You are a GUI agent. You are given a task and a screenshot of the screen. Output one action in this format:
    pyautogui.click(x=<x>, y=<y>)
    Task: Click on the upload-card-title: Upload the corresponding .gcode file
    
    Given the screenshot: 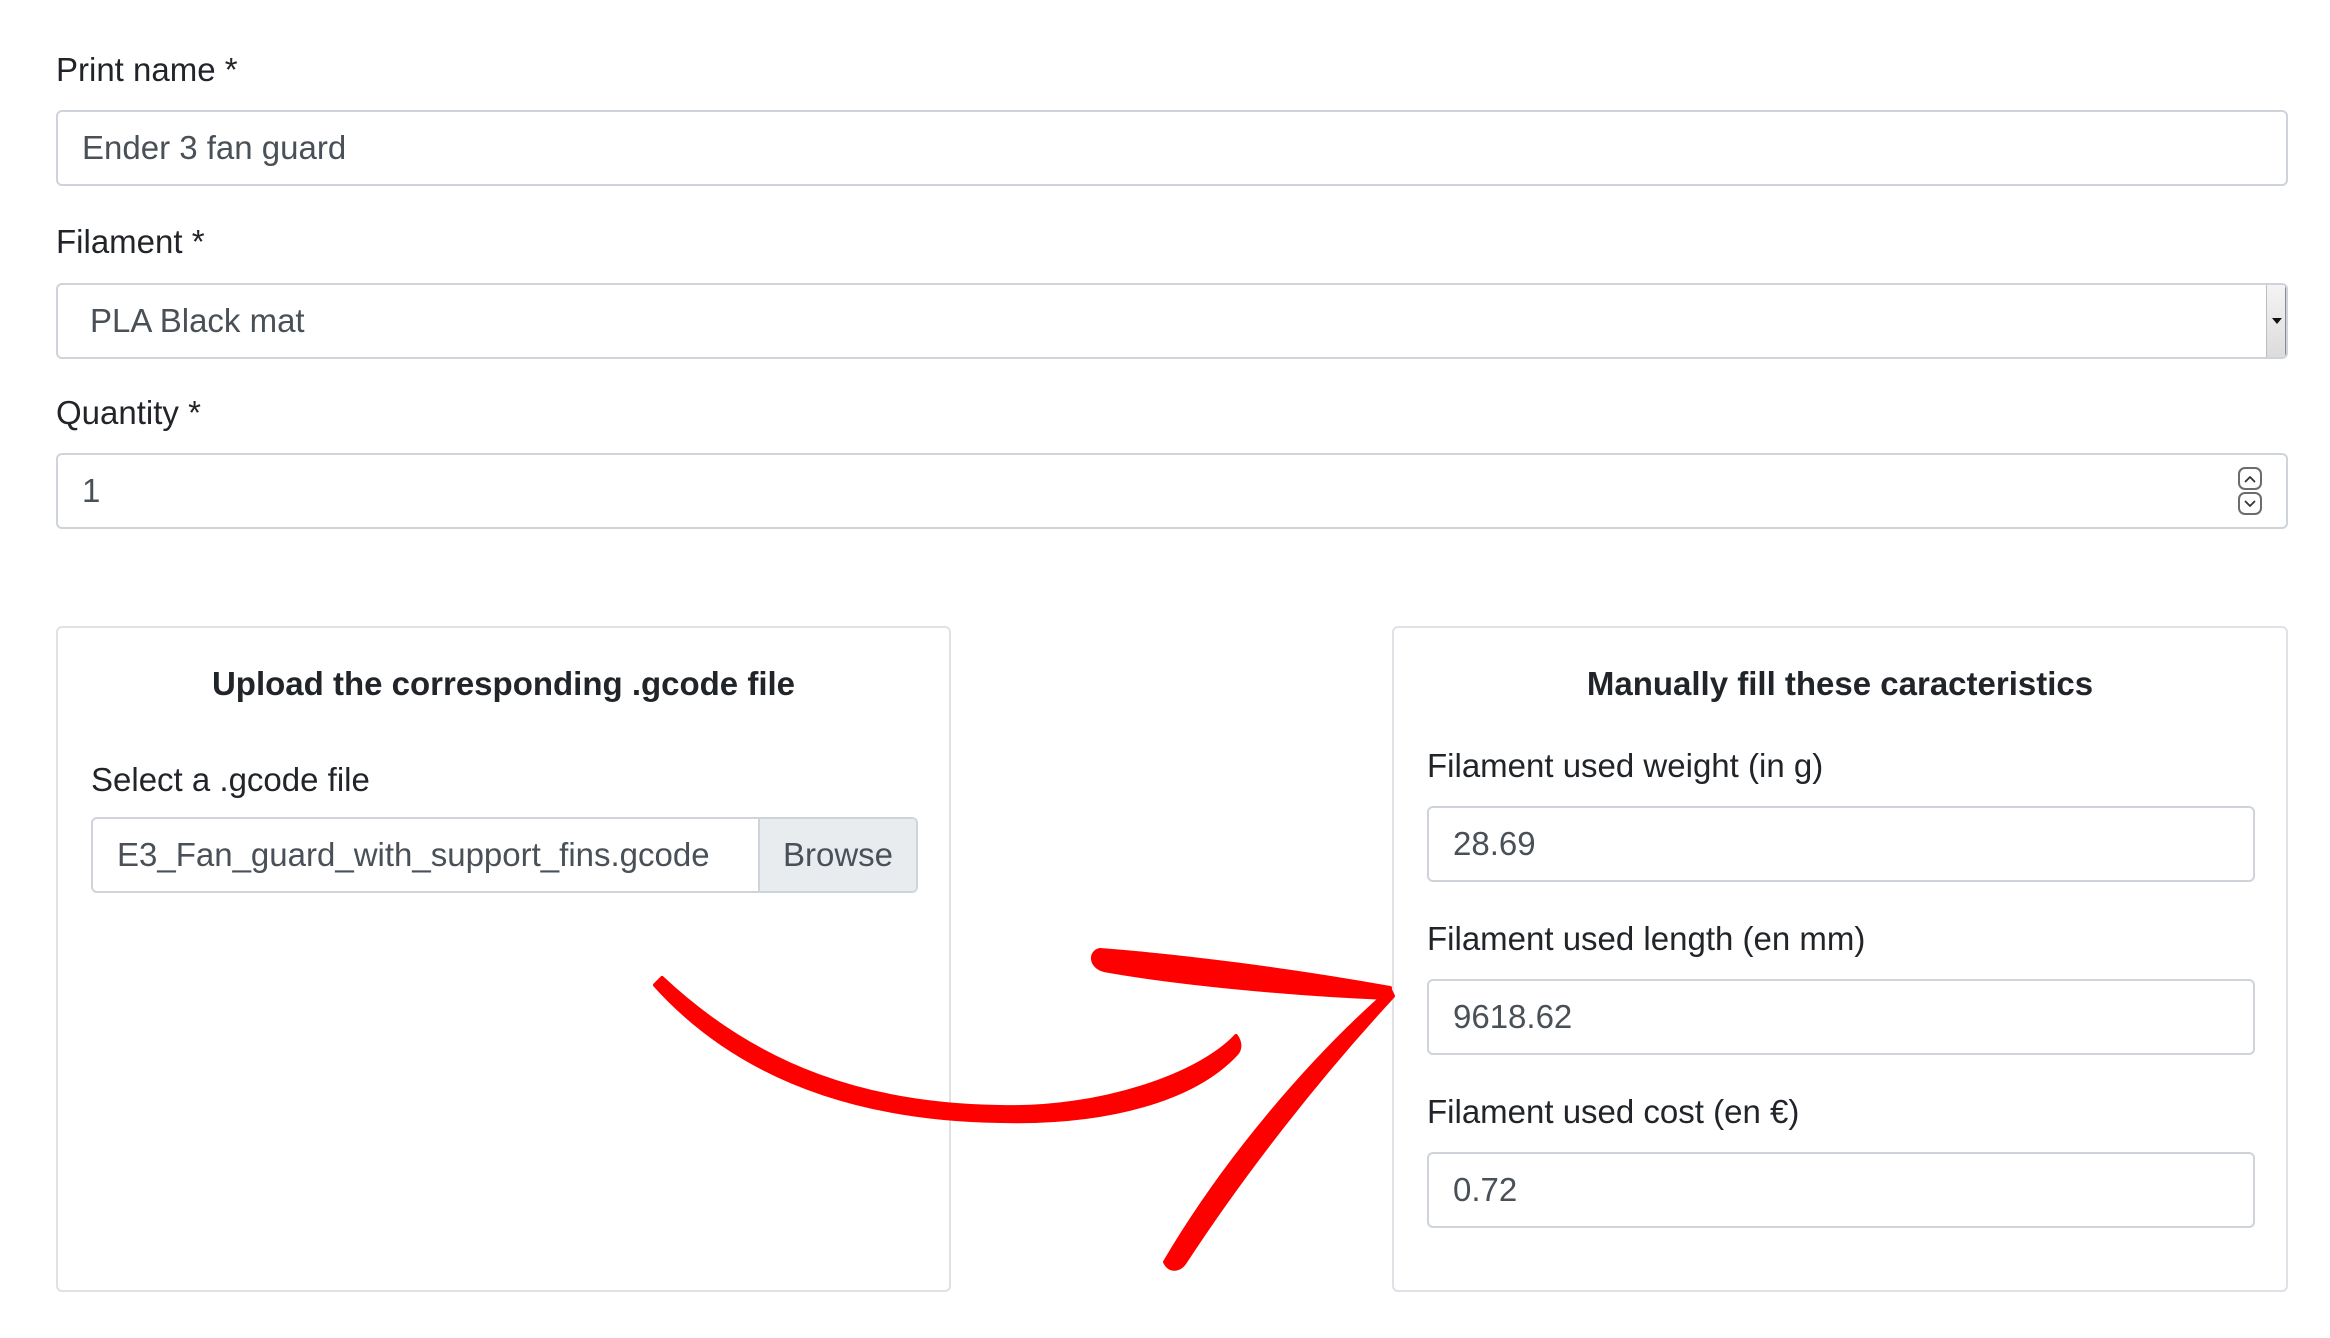 What is the action you would take?
    pyautogui.click(x=503, y=683)
    